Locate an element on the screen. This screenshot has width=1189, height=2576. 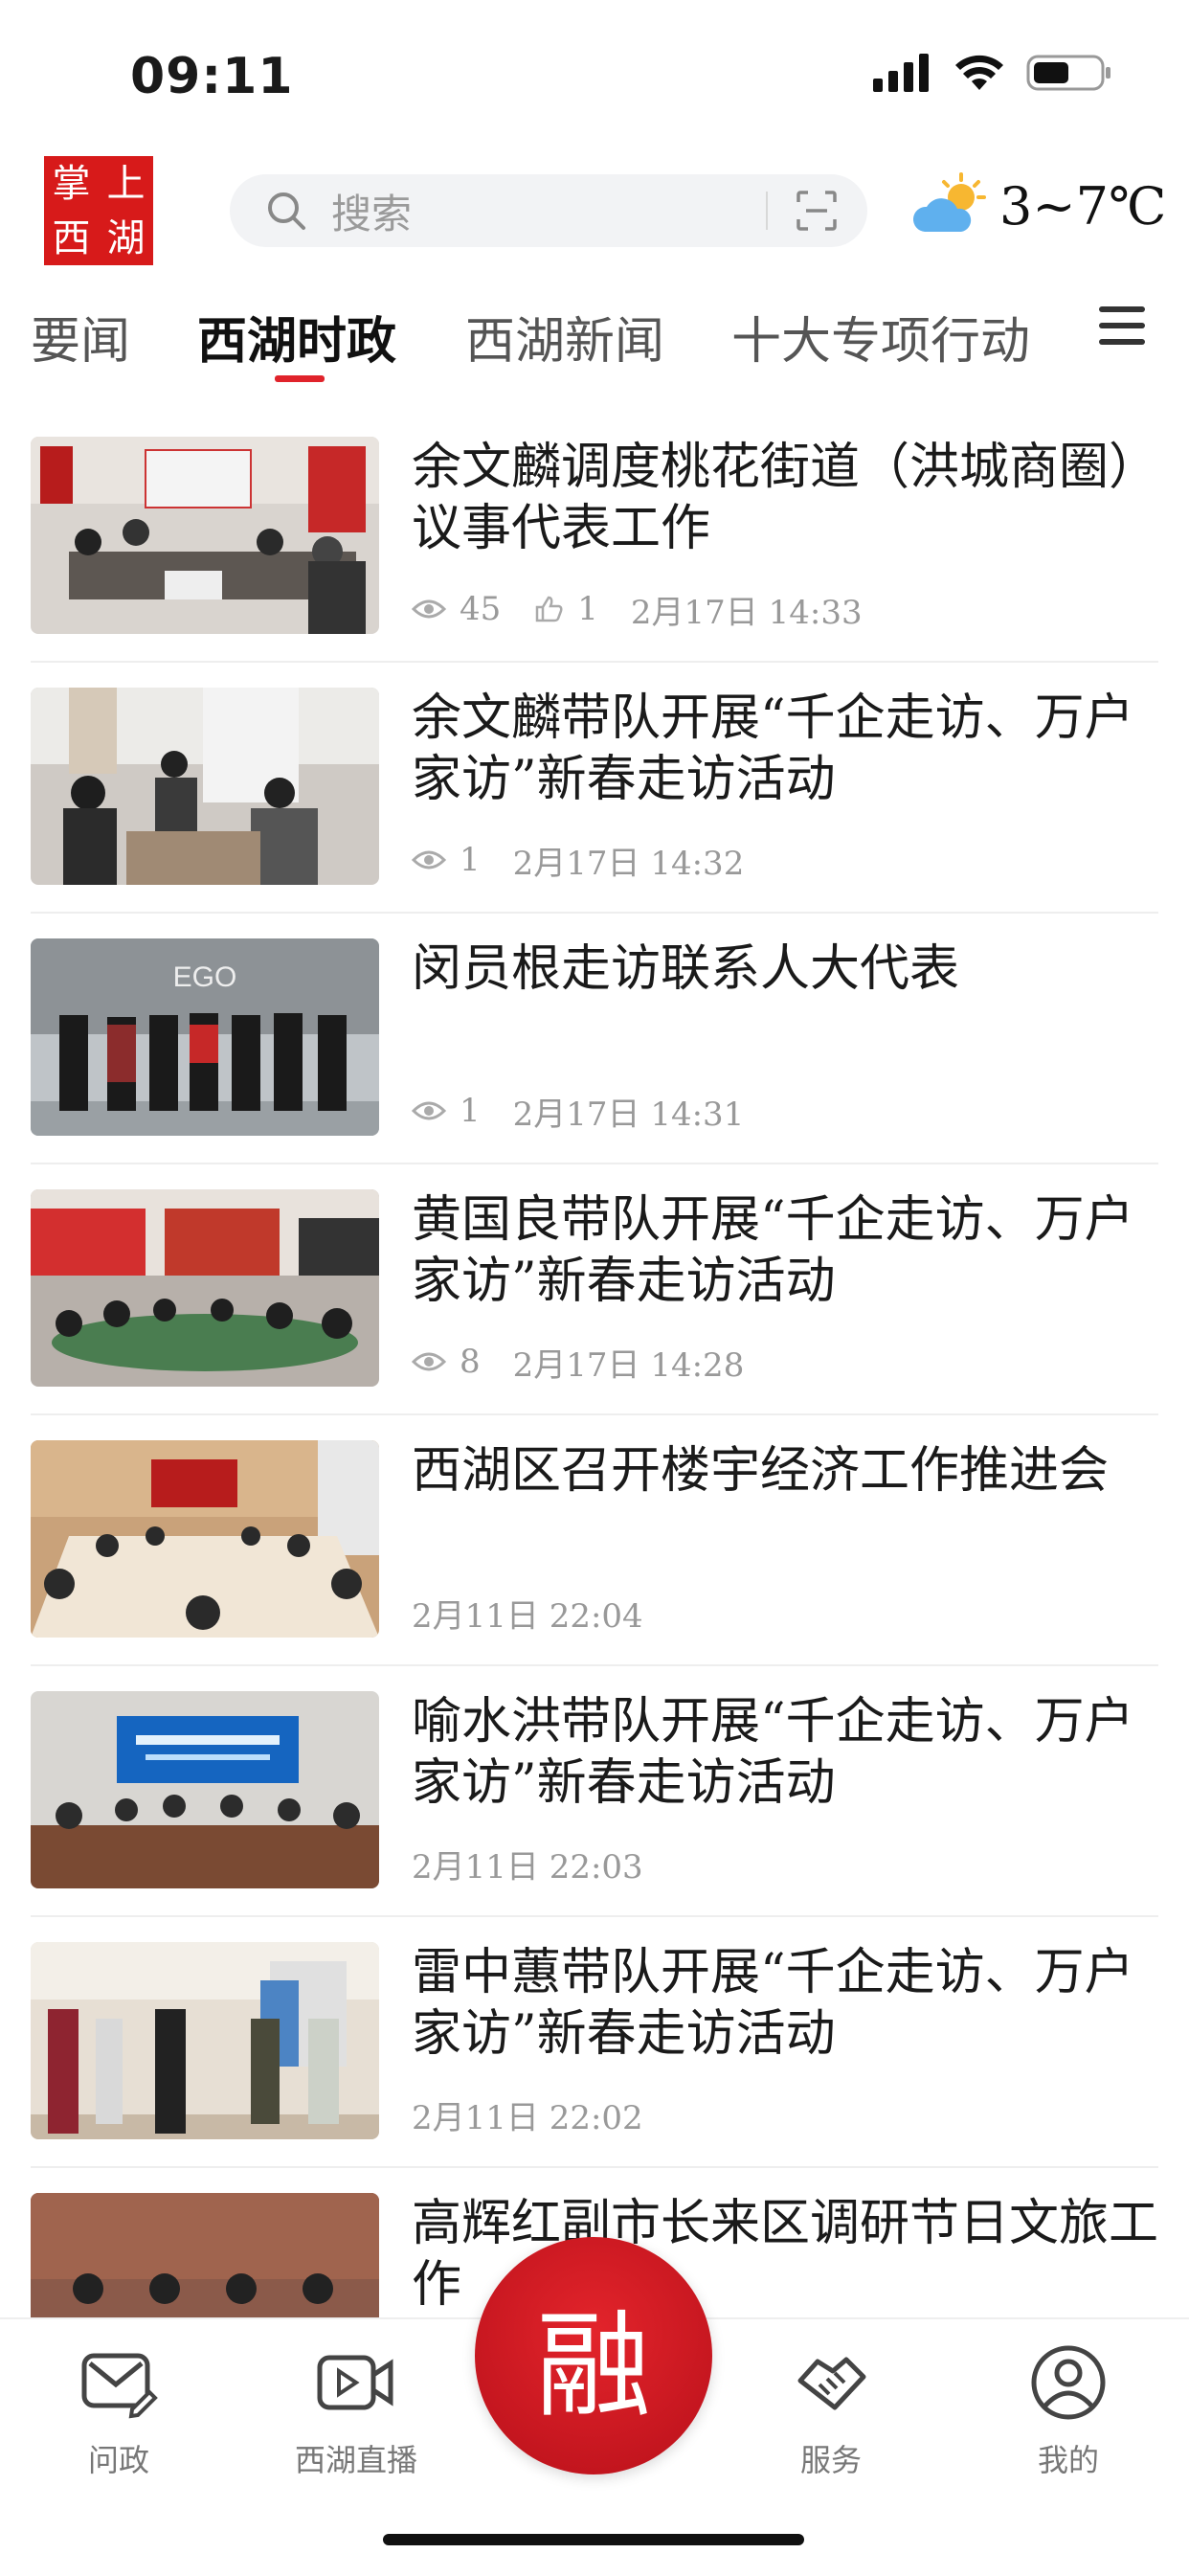
app-header: 掌 上 西 湖 搜索 3~7℃ is located at coordinates (594, 211).